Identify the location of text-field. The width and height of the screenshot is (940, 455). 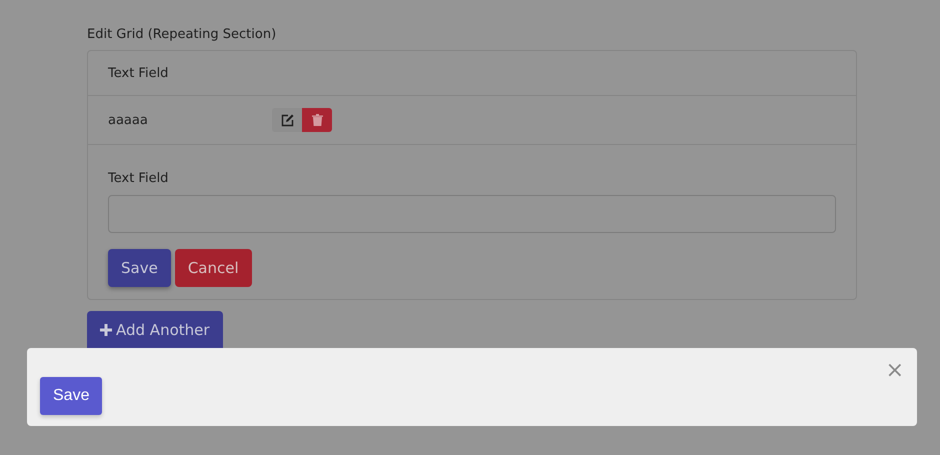
(472, 214).